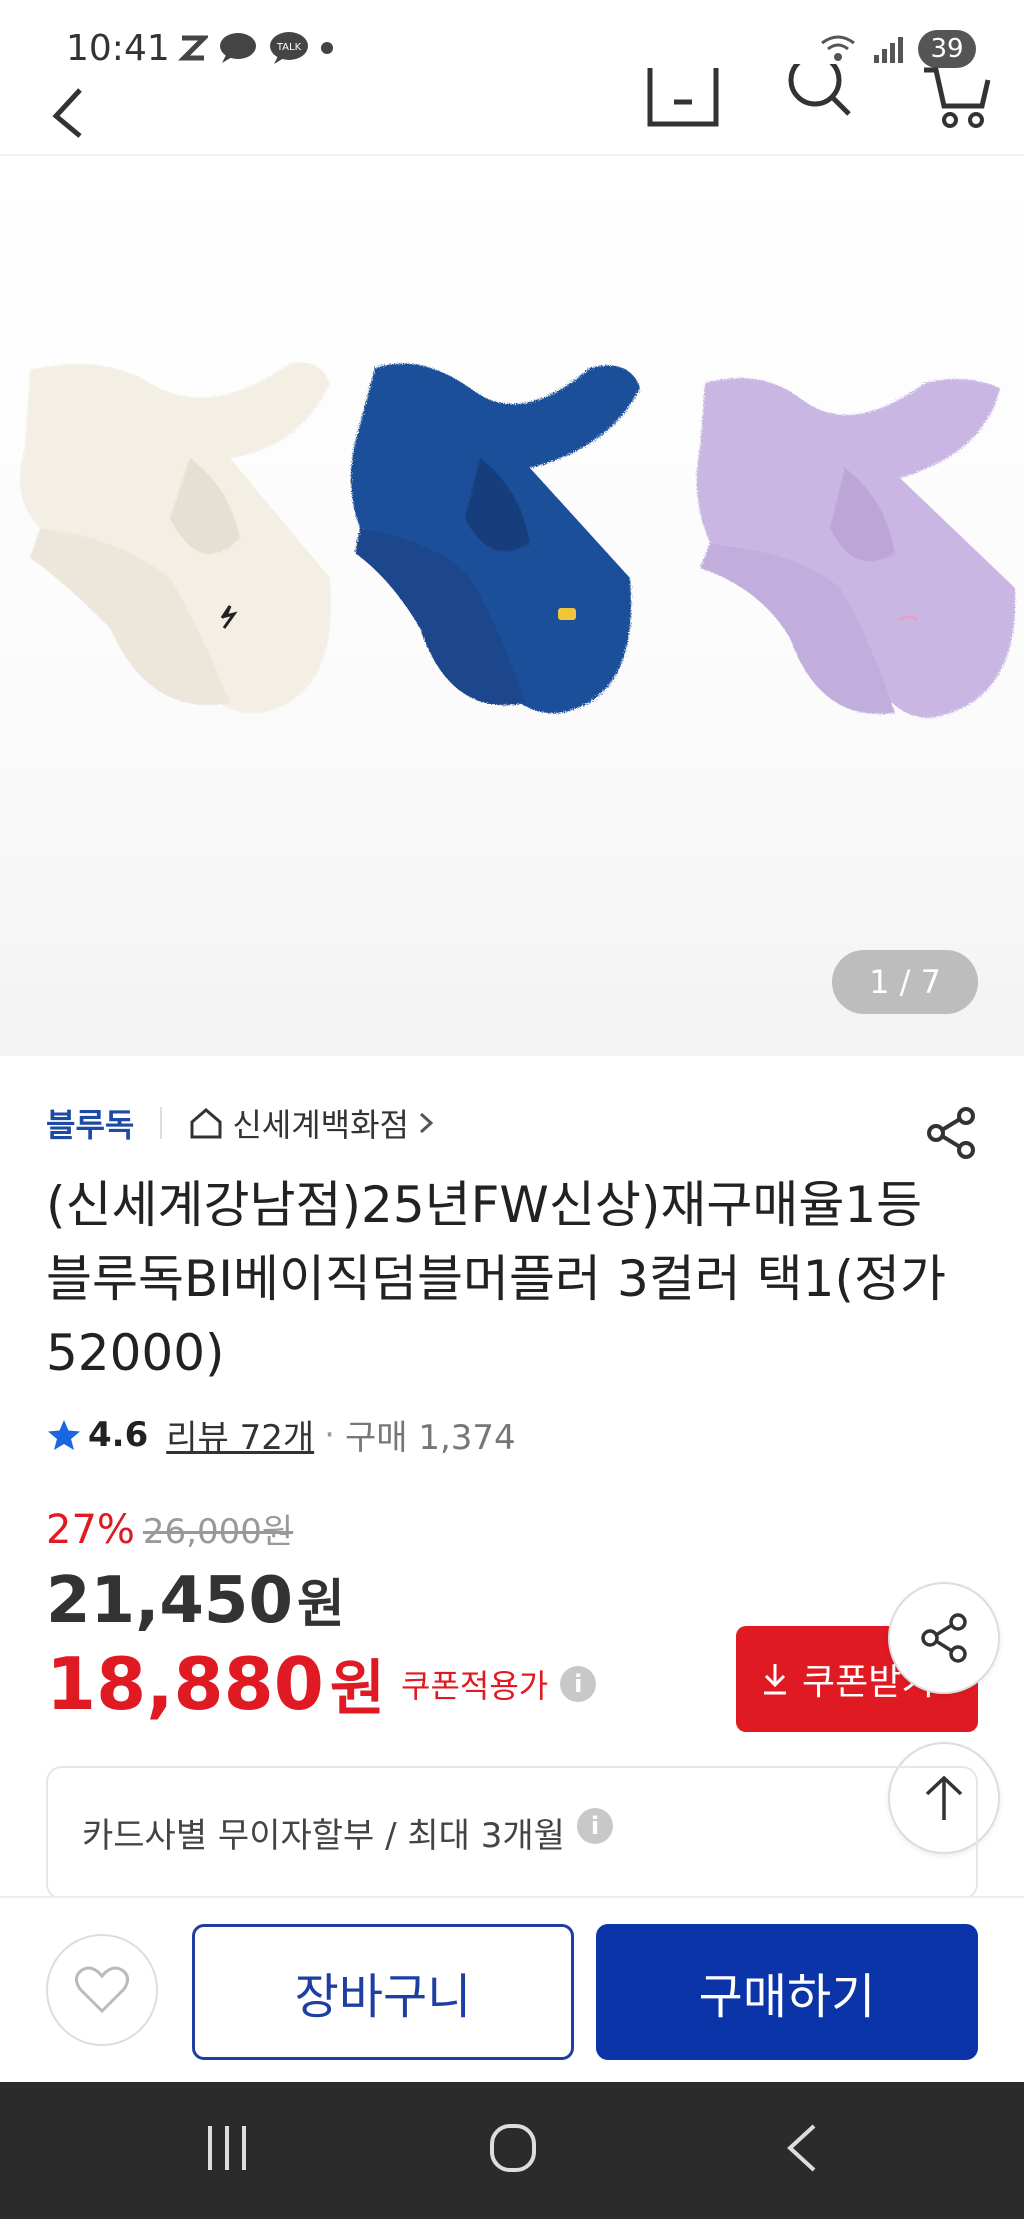 This screenshot has height=2219, width=1024. Describe the element at coordinates (289, 47) in the screenshot. I see `svg-text: TALK` at that location.